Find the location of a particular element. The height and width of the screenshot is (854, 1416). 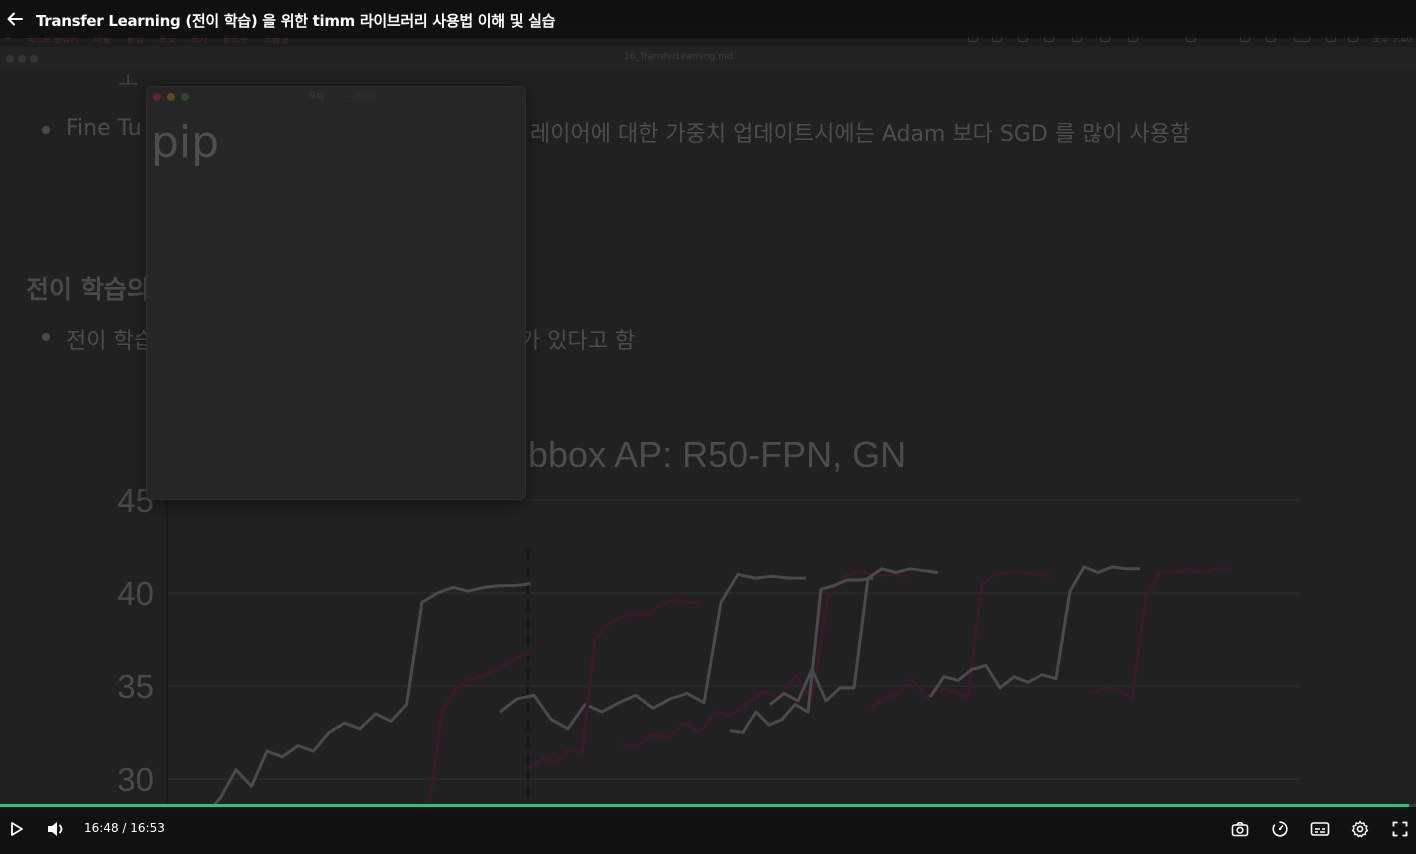

fullscreen-icon is located at coordinates (1400, 829).